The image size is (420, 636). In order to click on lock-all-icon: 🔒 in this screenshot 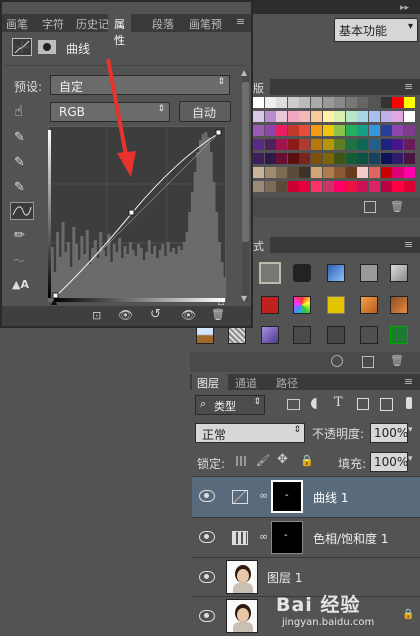, I will do `click(307, 460)`.